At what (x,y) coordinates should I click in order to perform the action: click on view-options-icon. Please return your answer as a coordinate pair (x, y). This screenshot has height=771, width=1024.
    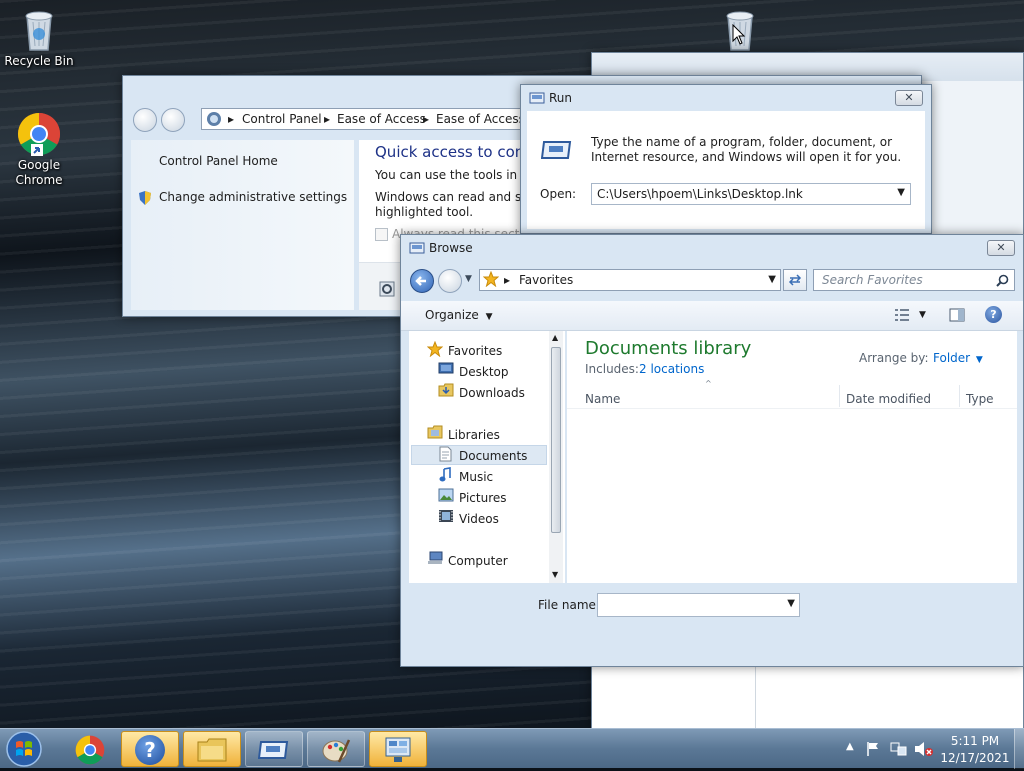
    Looking at the image, I should click on (902, 316).